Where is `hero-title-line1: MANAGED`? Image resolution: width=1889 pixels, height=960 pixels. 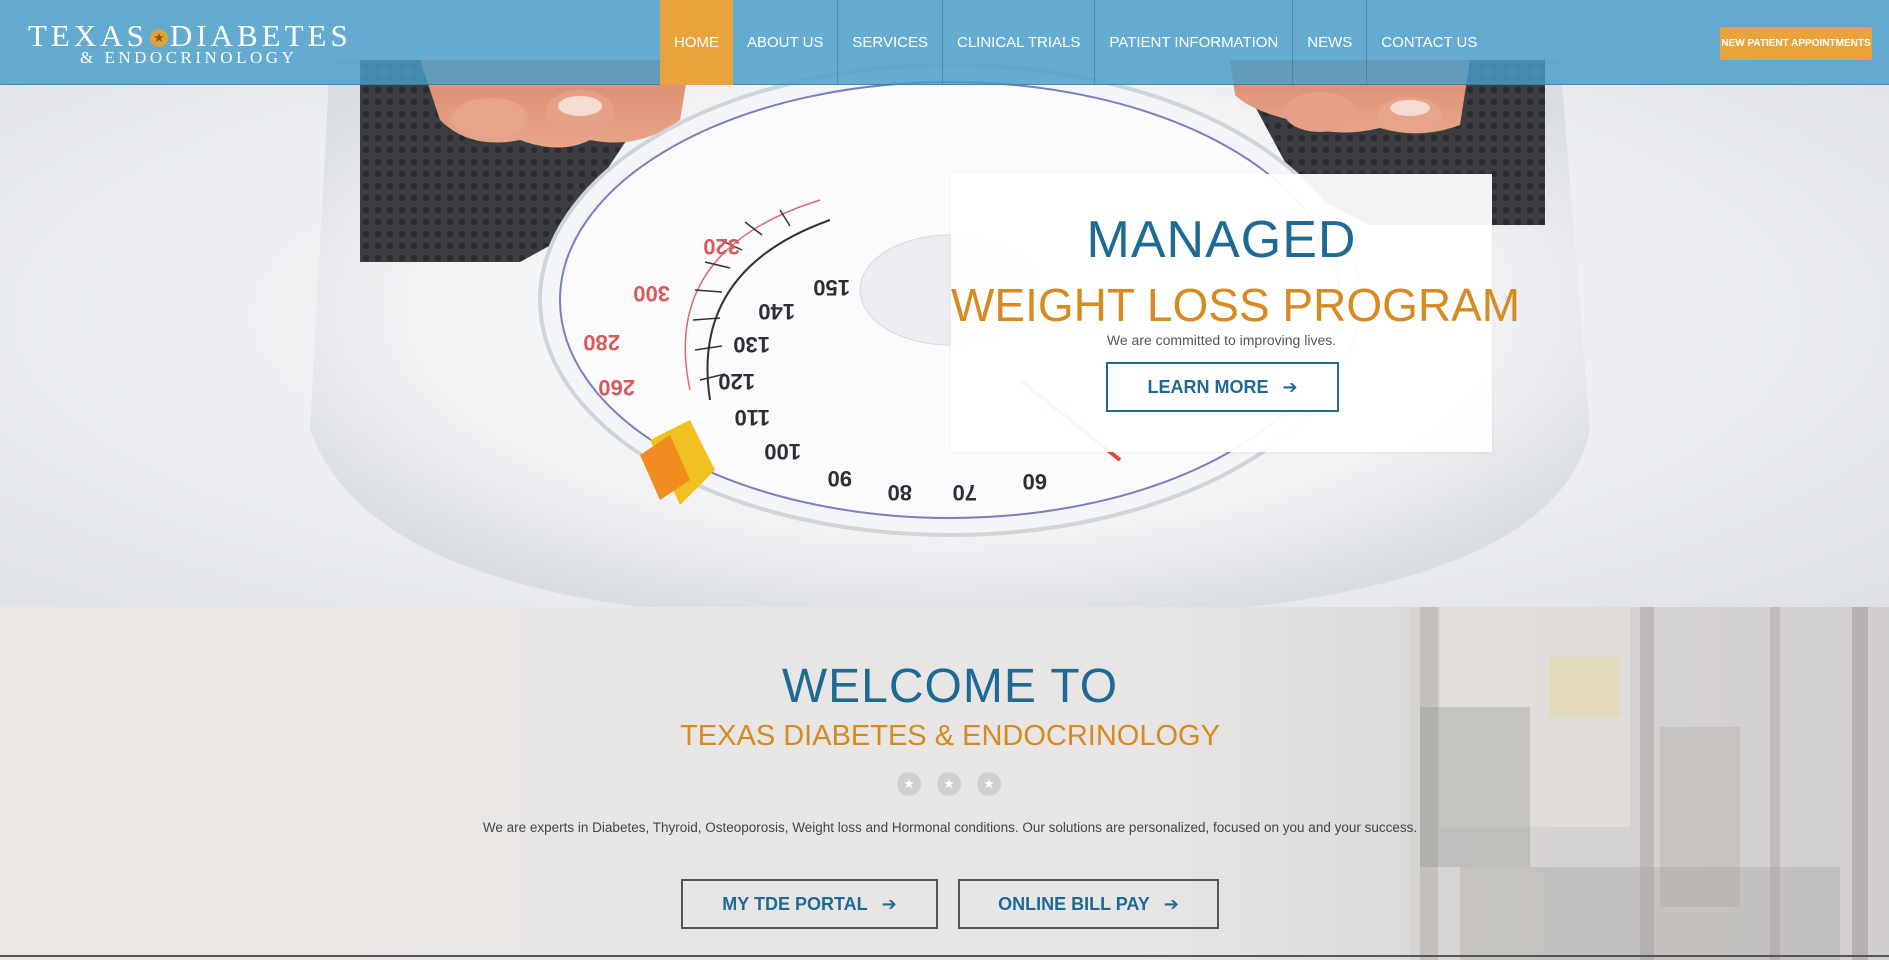 hero-title-line1: MANAGED is located at coordinates (1221, 240).